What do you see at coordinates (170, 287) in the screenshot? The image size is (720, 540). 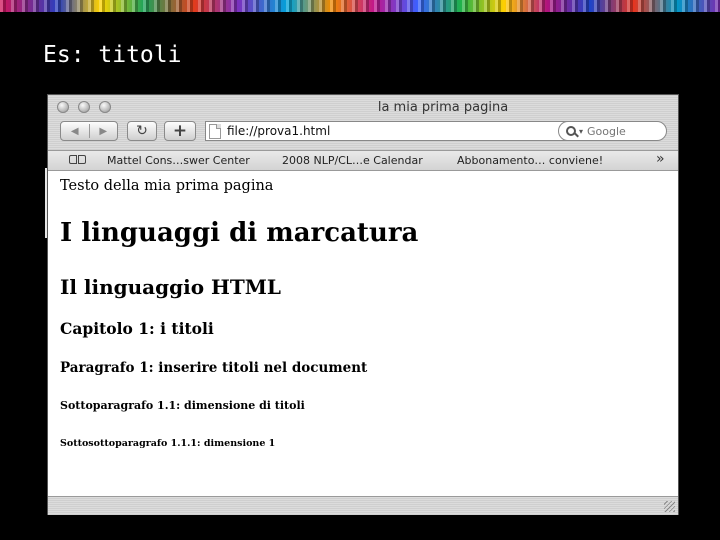 I see `heading-2: Il linguaggio HTML` at bounding box center [170, 287].